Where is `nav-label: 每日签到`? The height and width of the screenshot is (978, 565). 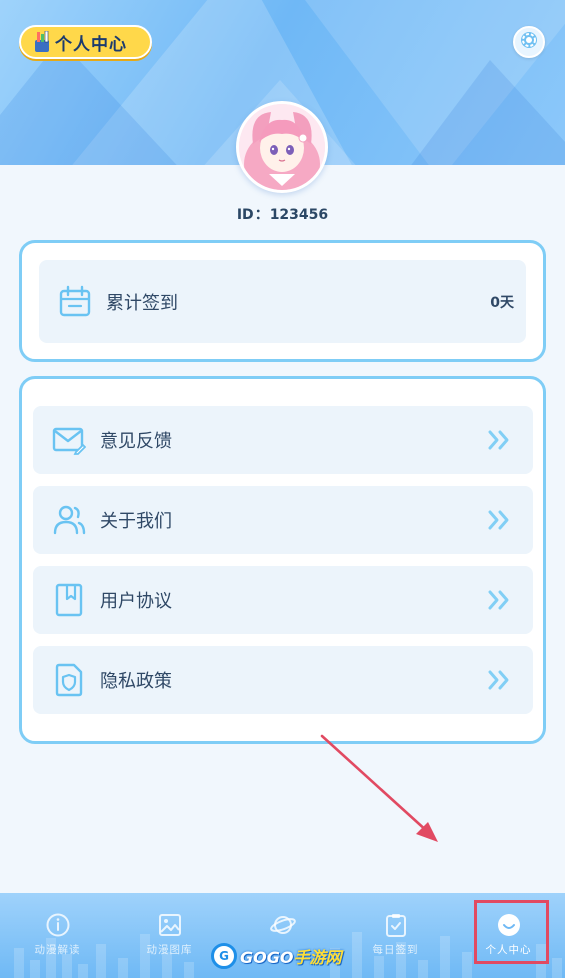 nav-label: 每日签到 is located at coordinates (395, 950).